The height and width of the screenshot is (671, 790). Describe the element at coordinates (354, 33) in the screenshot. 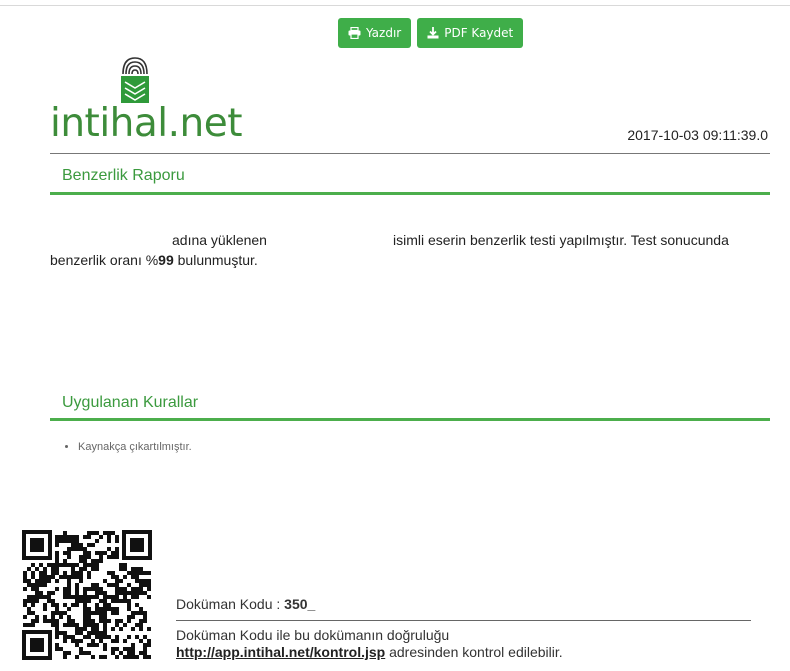

I see `printer-icon` at that location.